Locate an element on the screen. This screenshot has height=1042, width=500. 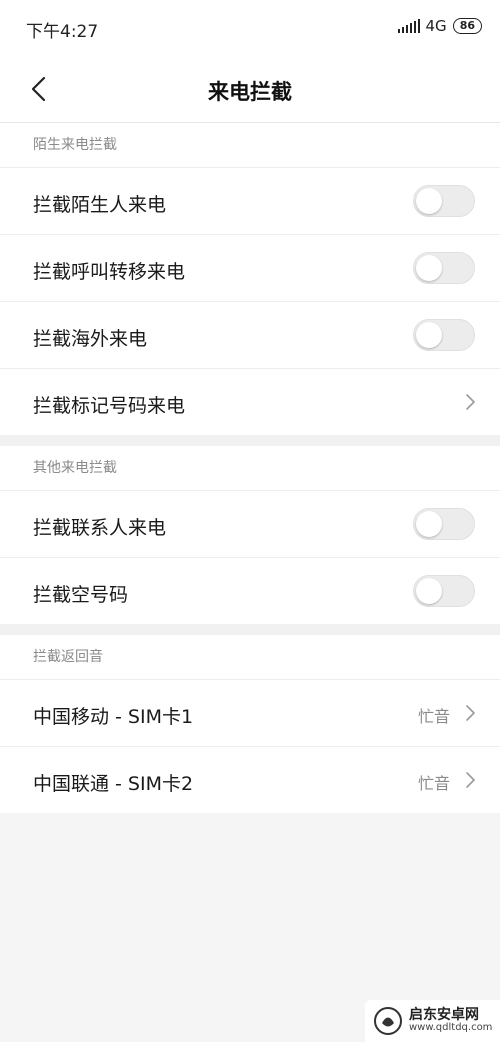
watermark-name: 启东安卓网 is located at coordinates (444, 1015).